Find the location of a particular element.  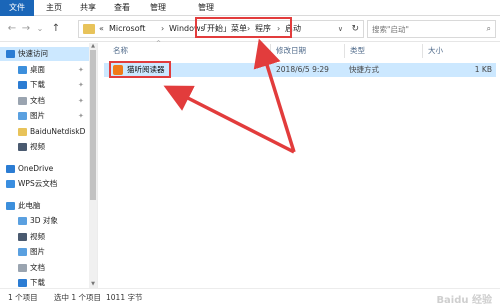

sidebar-item-label: 桌面 is located at coordinates (37, 69).